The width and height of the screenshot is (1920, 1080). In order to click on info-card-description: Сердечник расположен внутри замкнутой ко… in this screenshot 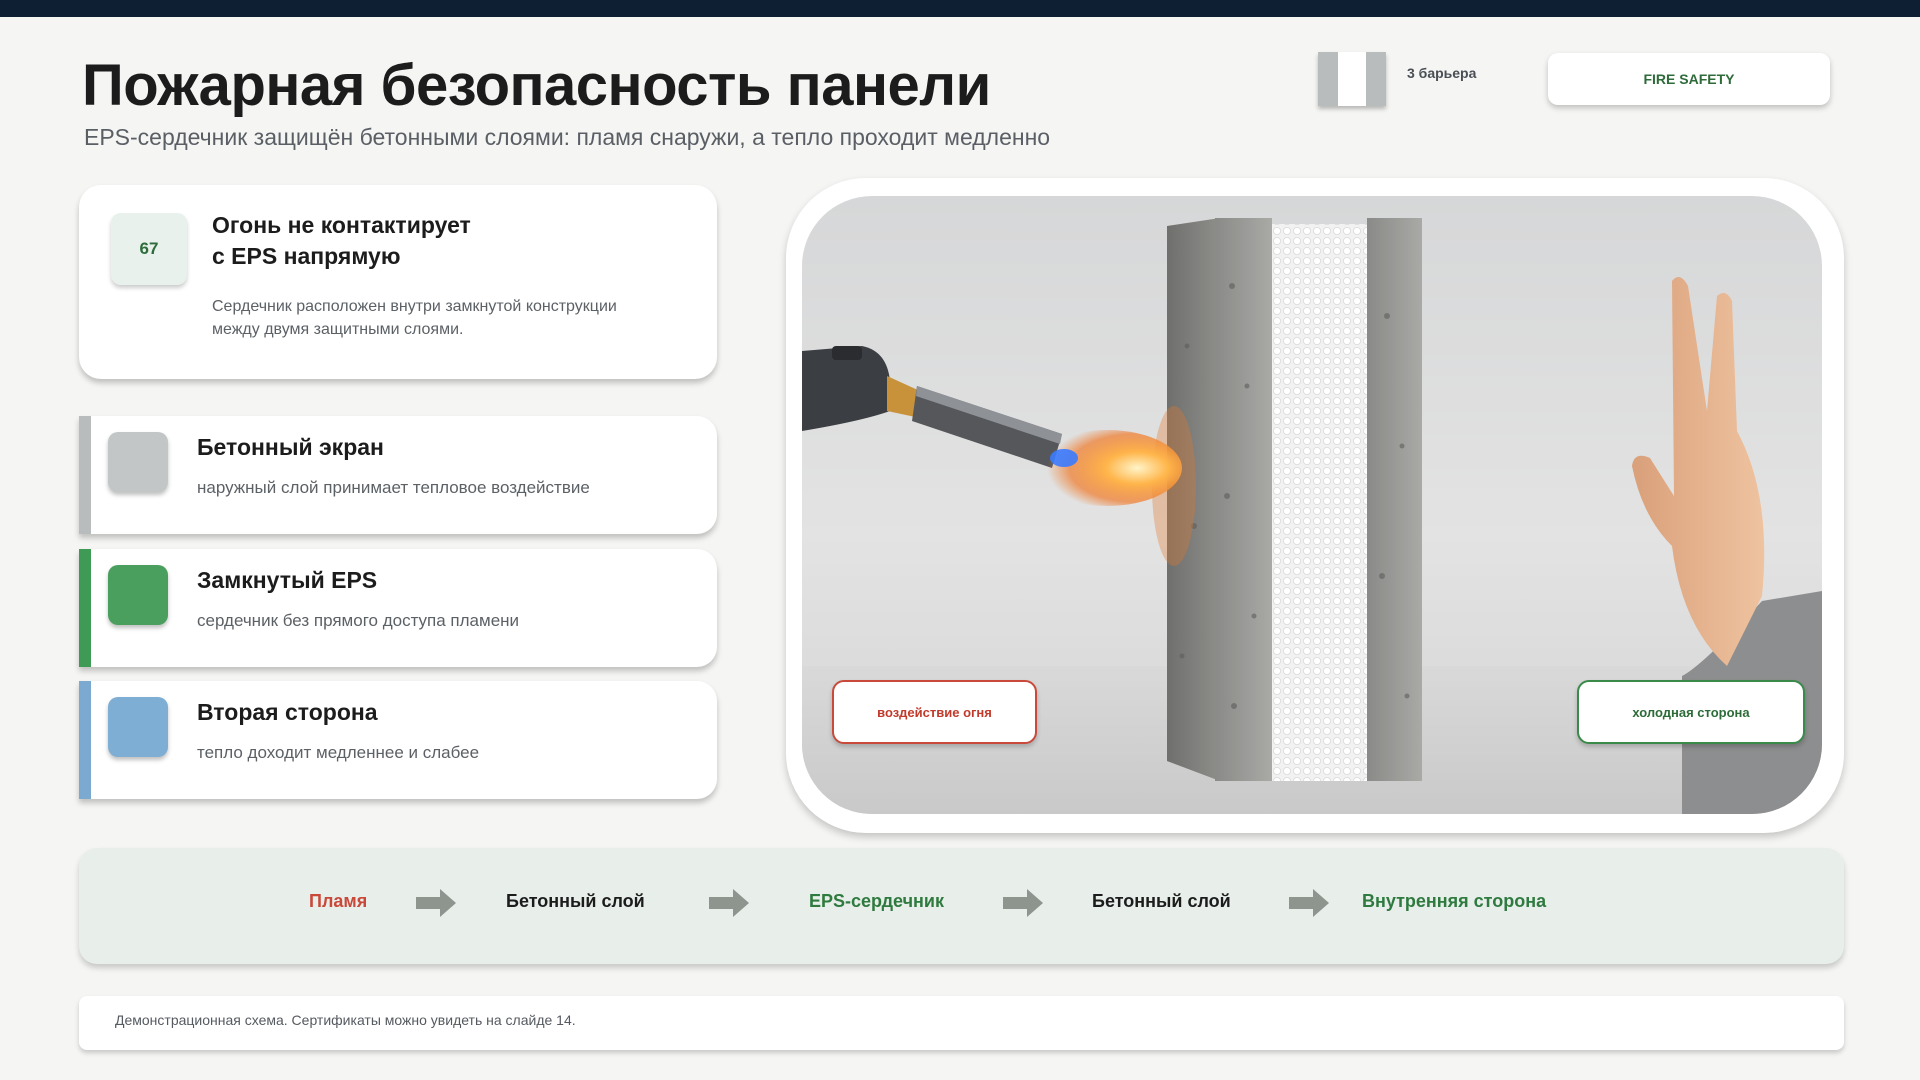, I will do `click(414, 318)`.